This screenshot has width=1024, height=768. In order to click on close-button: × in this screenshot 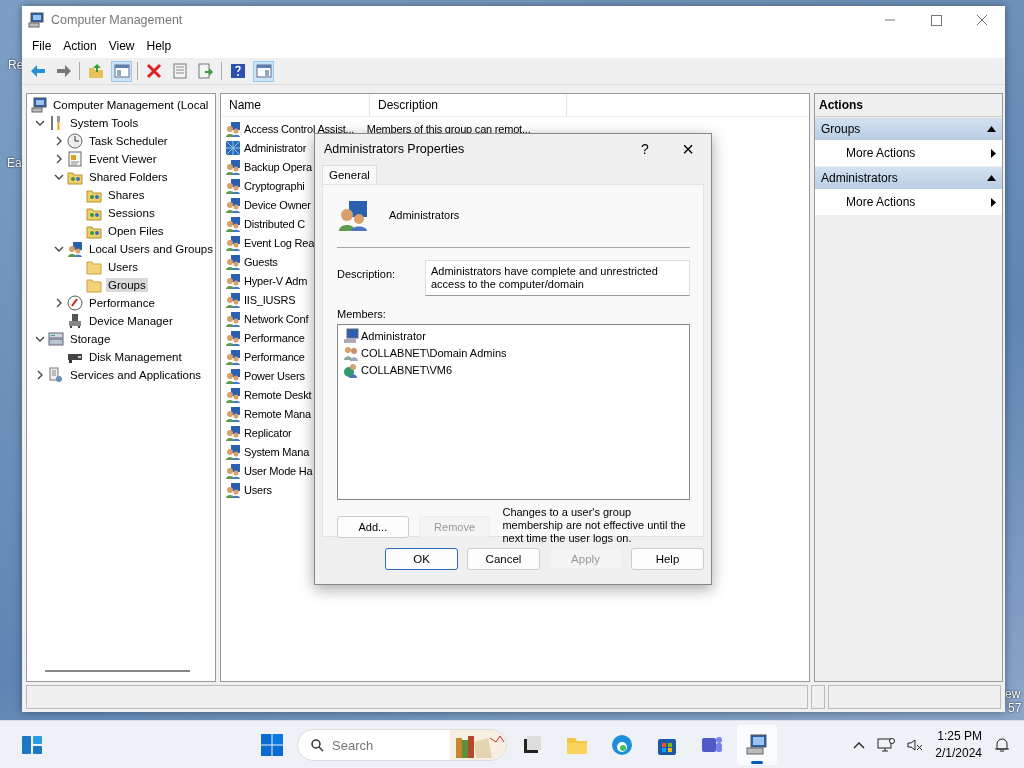, I will do `click(688, 149)`.